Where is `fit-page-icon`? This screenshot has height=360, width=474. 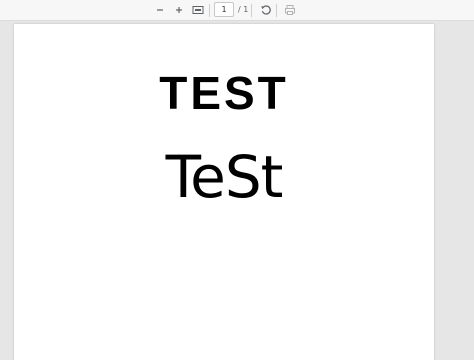 fit-page-icon is located at coordinates (198, 10).